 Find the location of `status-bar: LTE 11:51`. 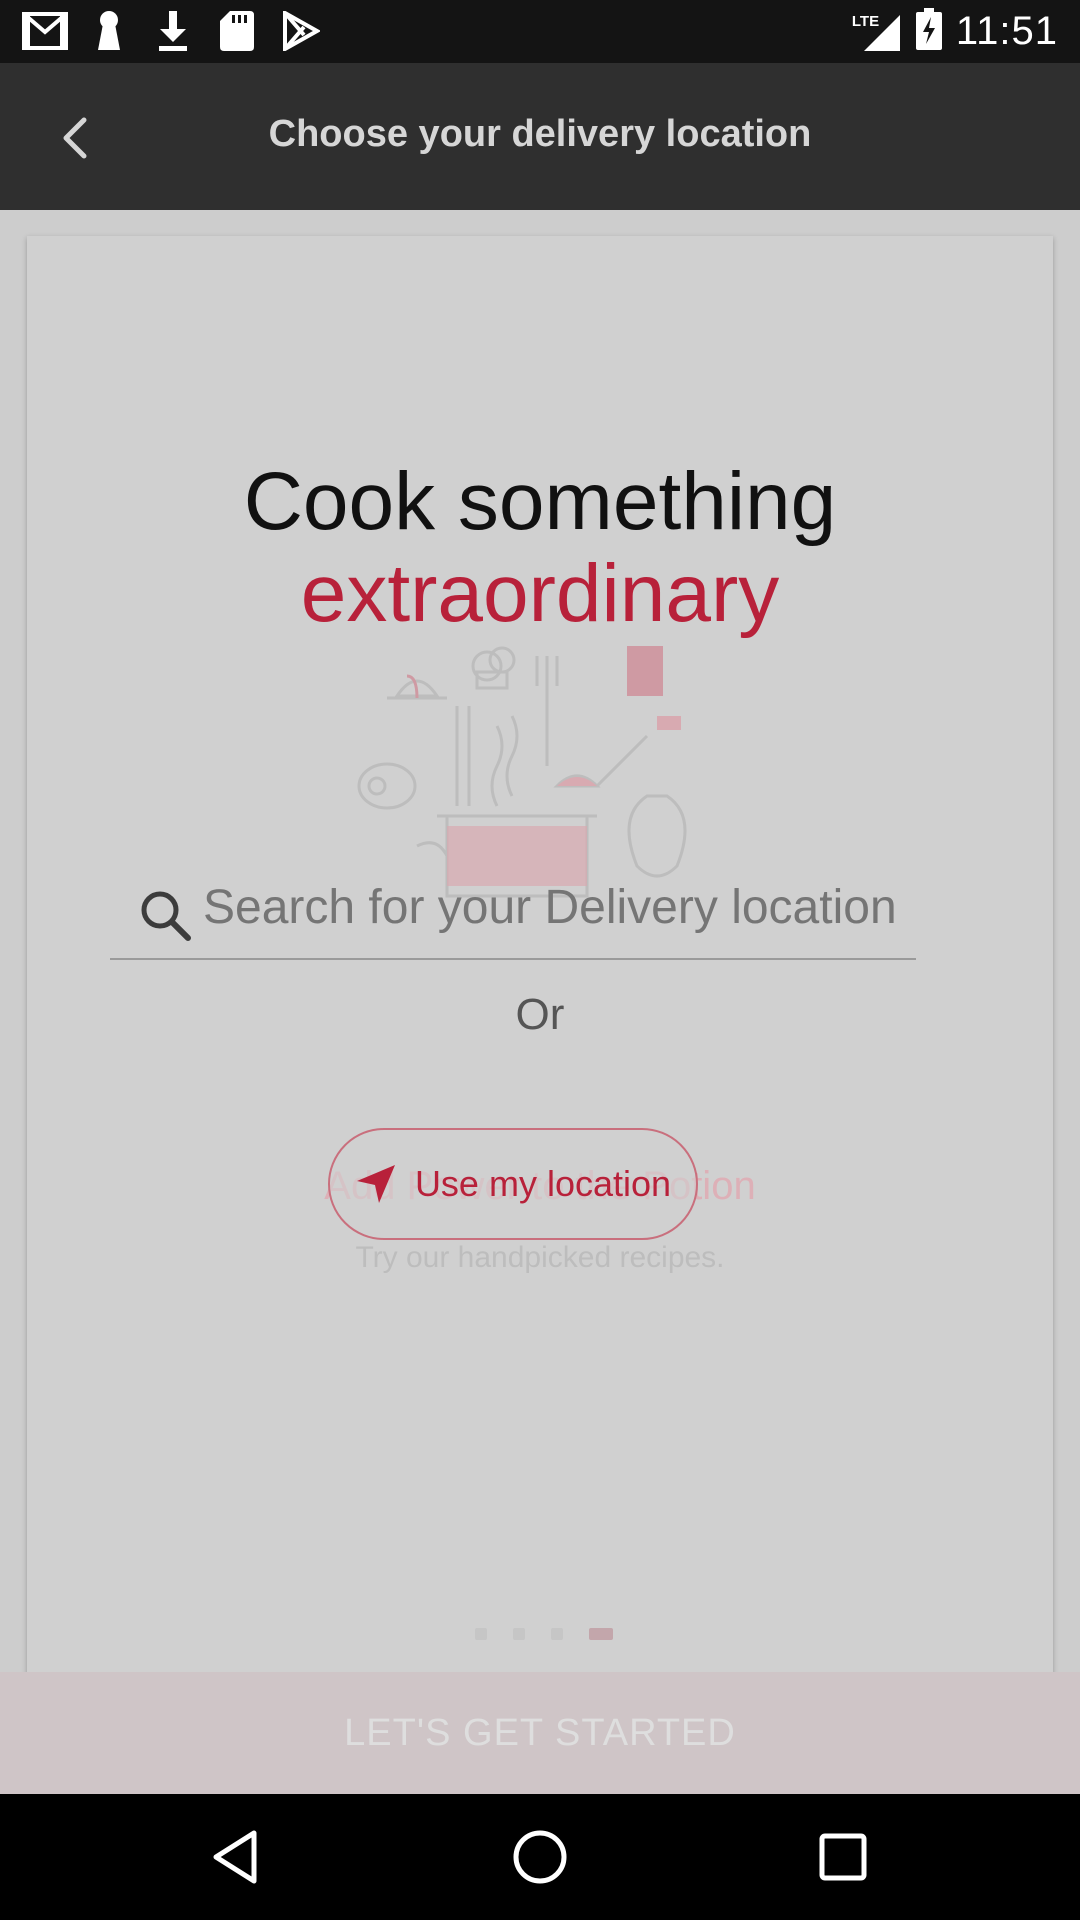

status-bar: LTE 11:51 is located at coordinates (540, 31).